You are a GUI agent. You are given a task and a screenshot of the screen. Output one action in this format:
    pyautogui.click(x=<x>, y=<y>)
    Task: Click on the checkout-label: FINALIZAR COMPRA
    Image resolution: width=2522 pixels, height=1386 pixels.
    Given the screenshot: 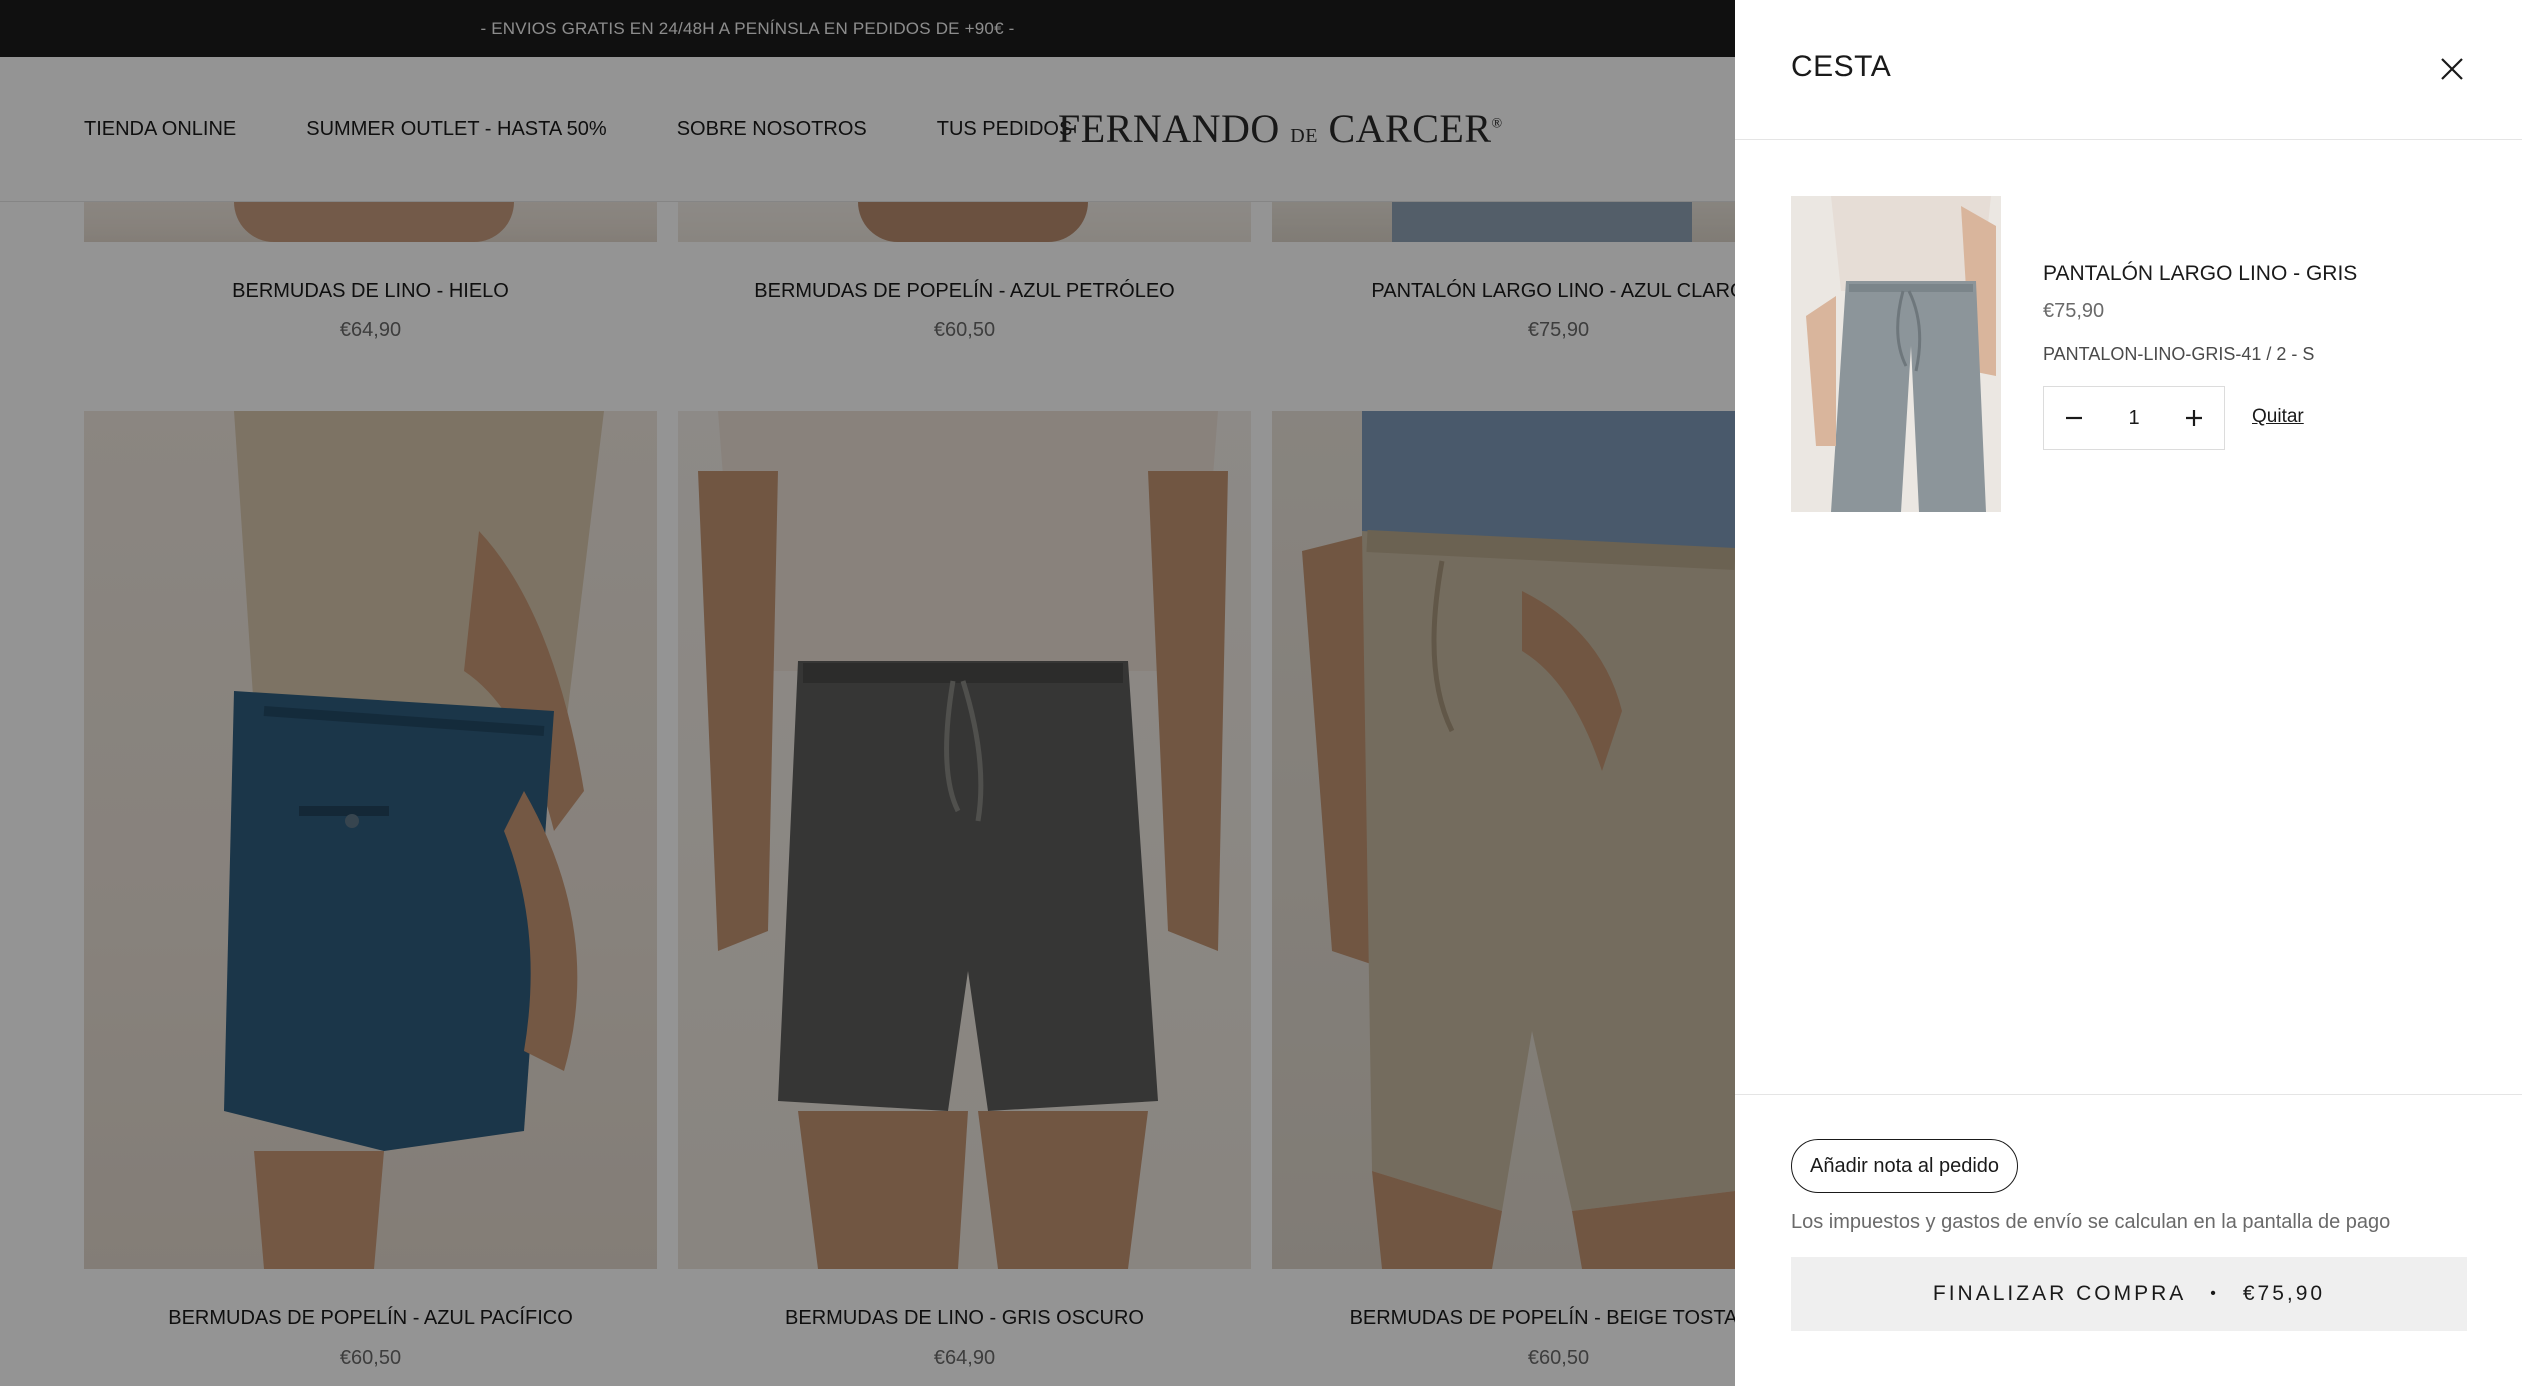 What is the action you would take?
    pyautogui.click(x=2059, y=1293)
    